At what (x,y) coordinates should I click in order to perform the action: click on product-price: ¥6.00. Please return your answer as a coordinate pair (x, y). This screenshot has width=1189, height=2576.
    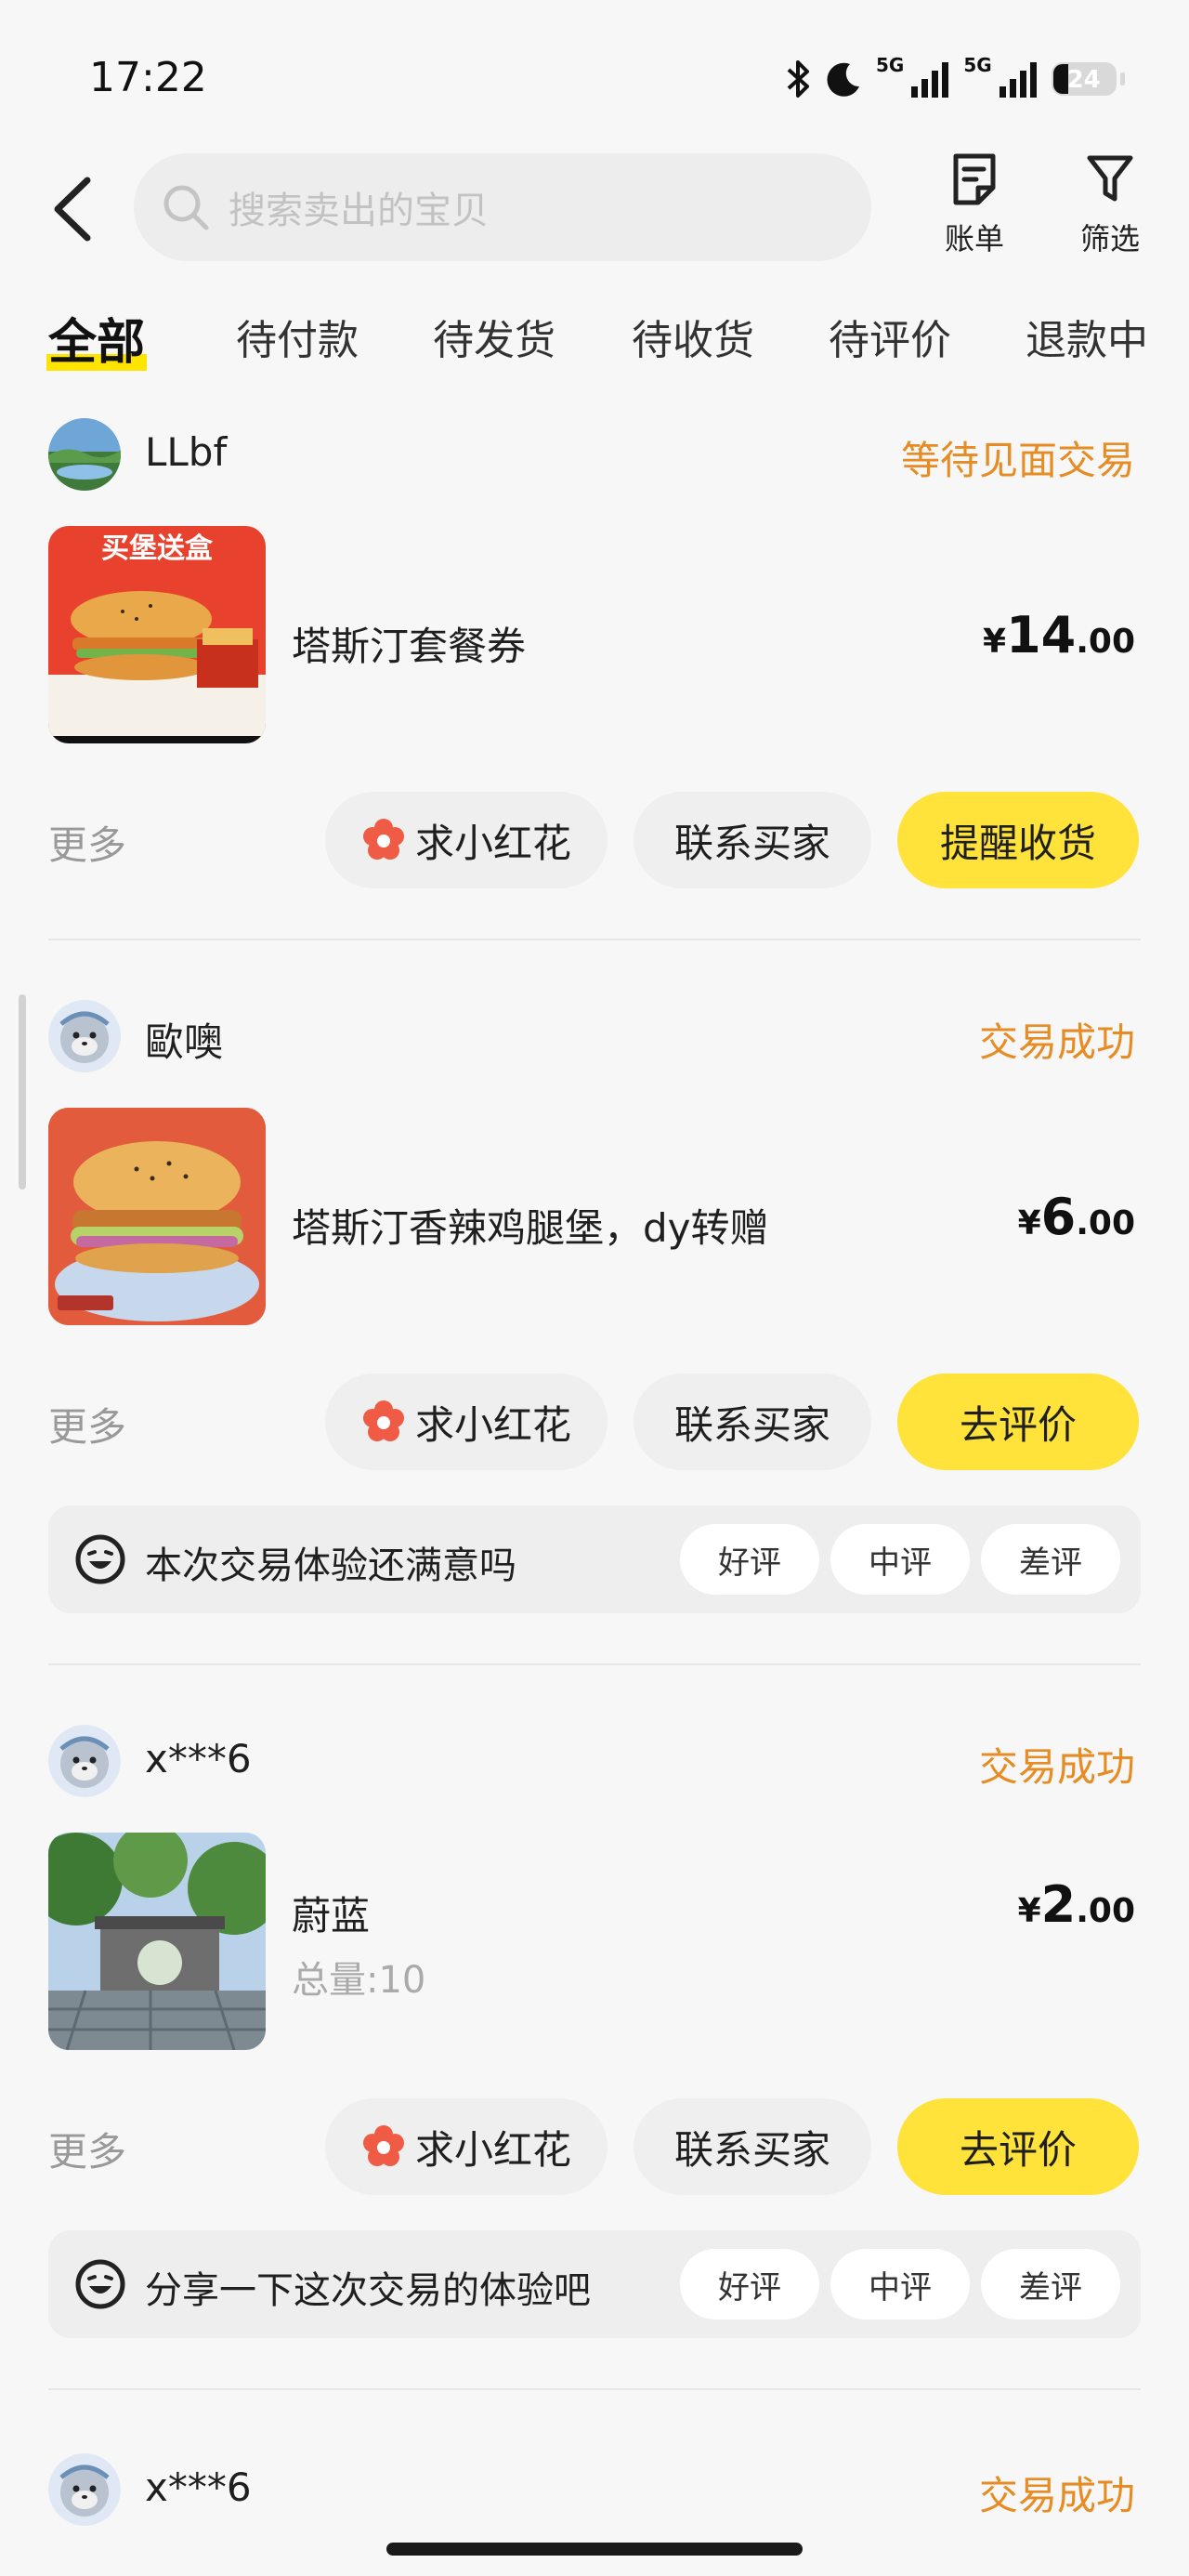
    Looking at the image, I should click on (1077, 1217).